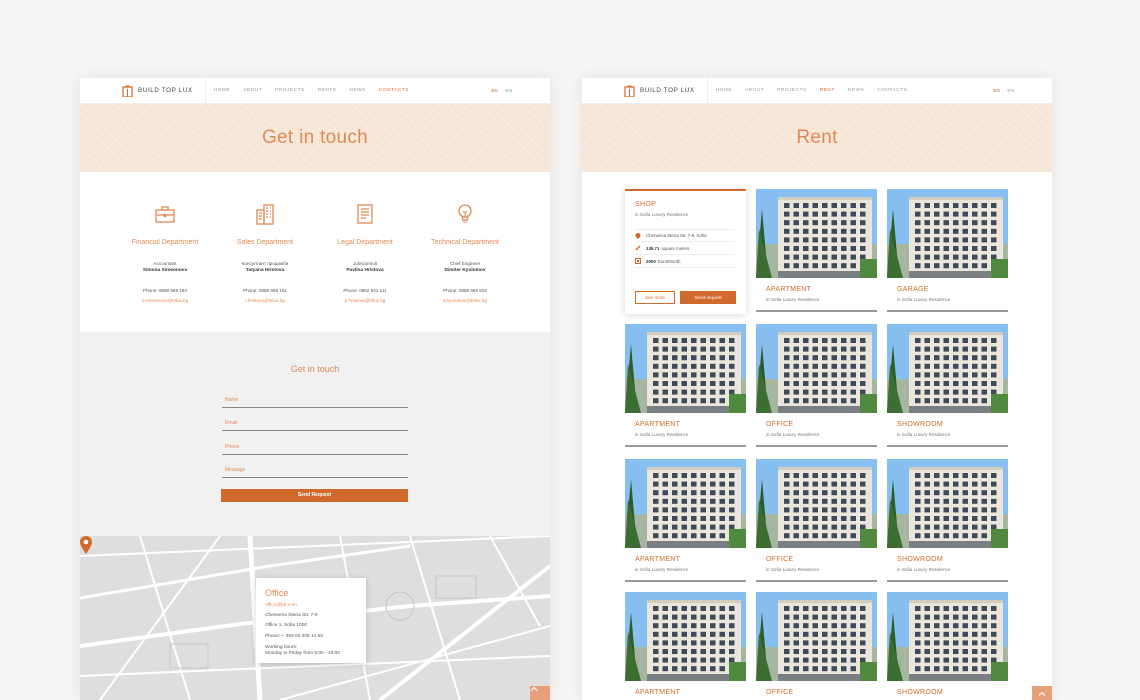  What do you see at coordinates (708, 297) in the screenshot?
I see `send-request-button: Send request` at bounding box center [708, 297].